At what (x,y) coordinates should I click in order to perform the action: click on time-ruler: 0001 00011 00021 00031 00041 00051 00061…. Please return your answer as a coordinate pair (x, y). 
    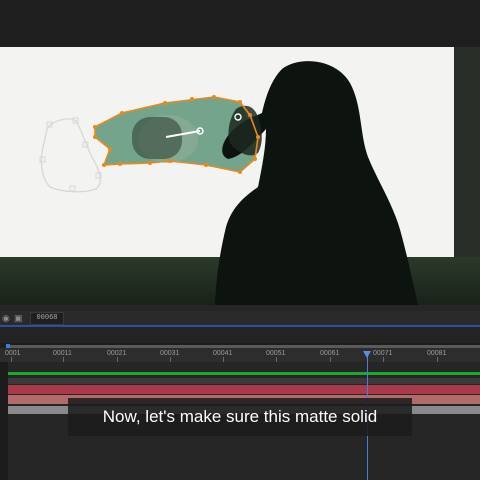
    Looking at the image, I should click on (240, 355).